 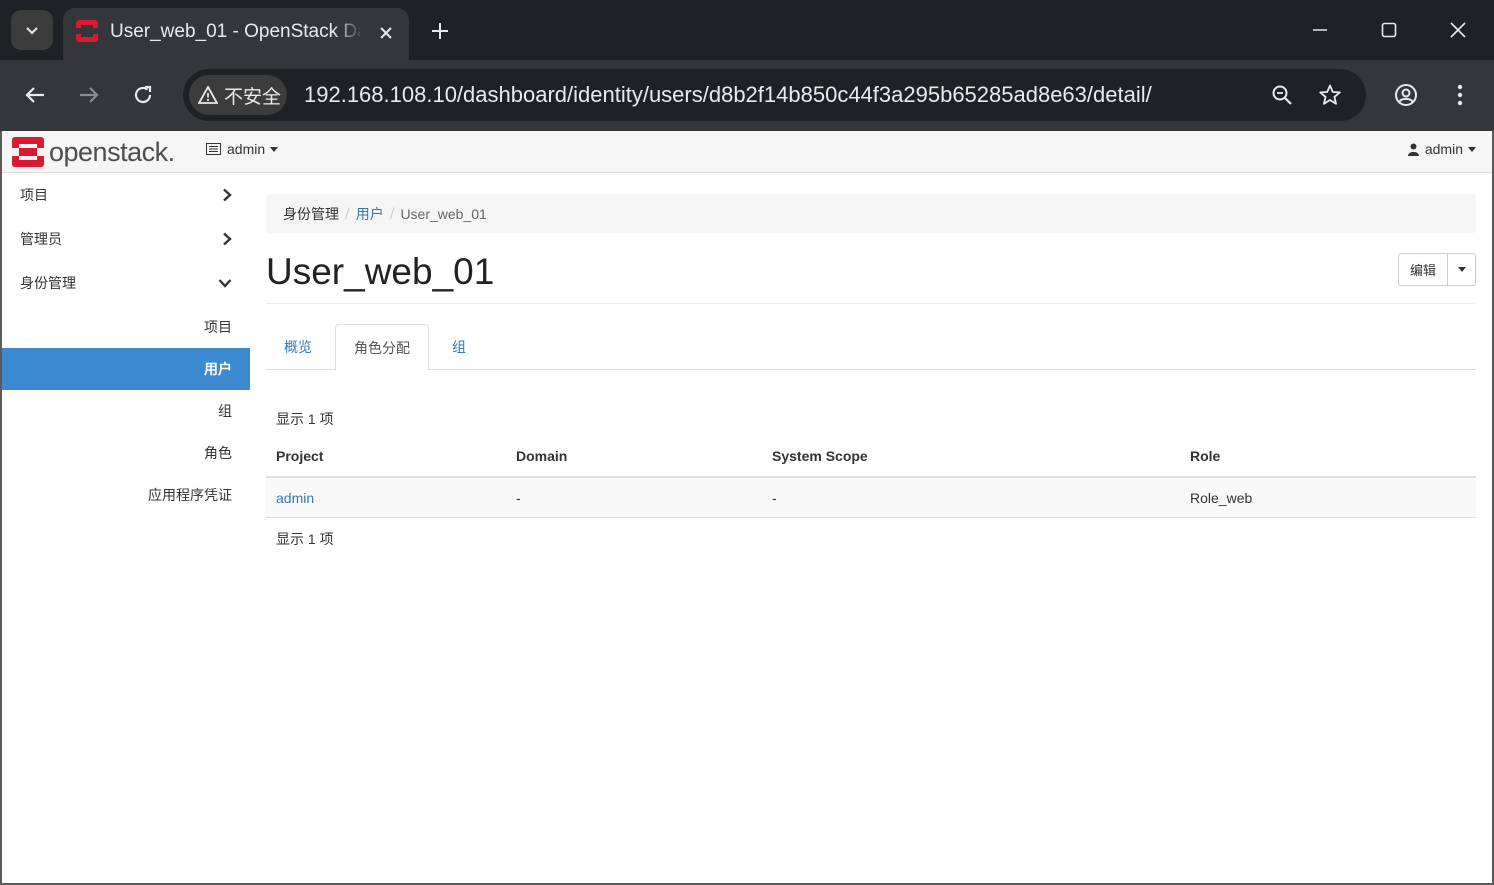 What do you see at coordinates (112, 151) in the screenshot?
I see `logo-text: openstack.` at bounding box center [112, 151].